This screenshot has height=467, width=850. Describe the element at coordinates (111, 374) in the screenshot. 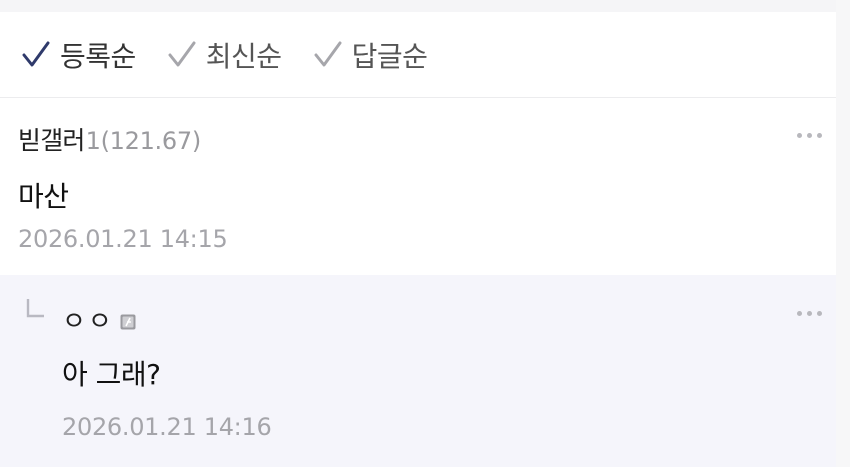

I see `reply-body: 아 그래?` at that location.